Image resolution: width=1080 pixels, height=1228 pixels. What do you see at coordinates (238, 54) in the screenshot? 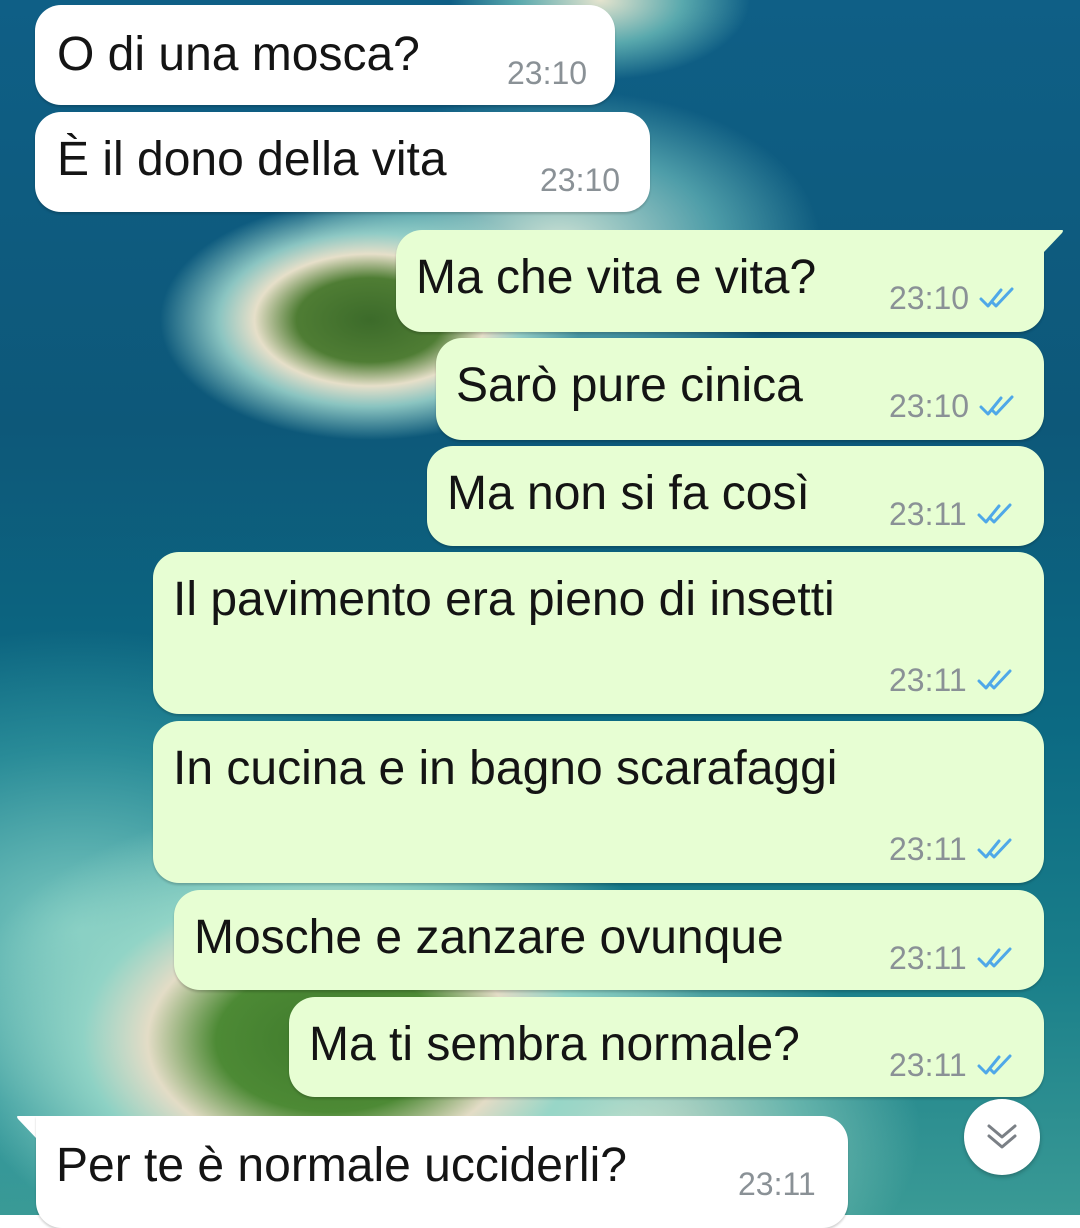
I see `message-text: O di una mosca?` at bounding box center [238, 54].